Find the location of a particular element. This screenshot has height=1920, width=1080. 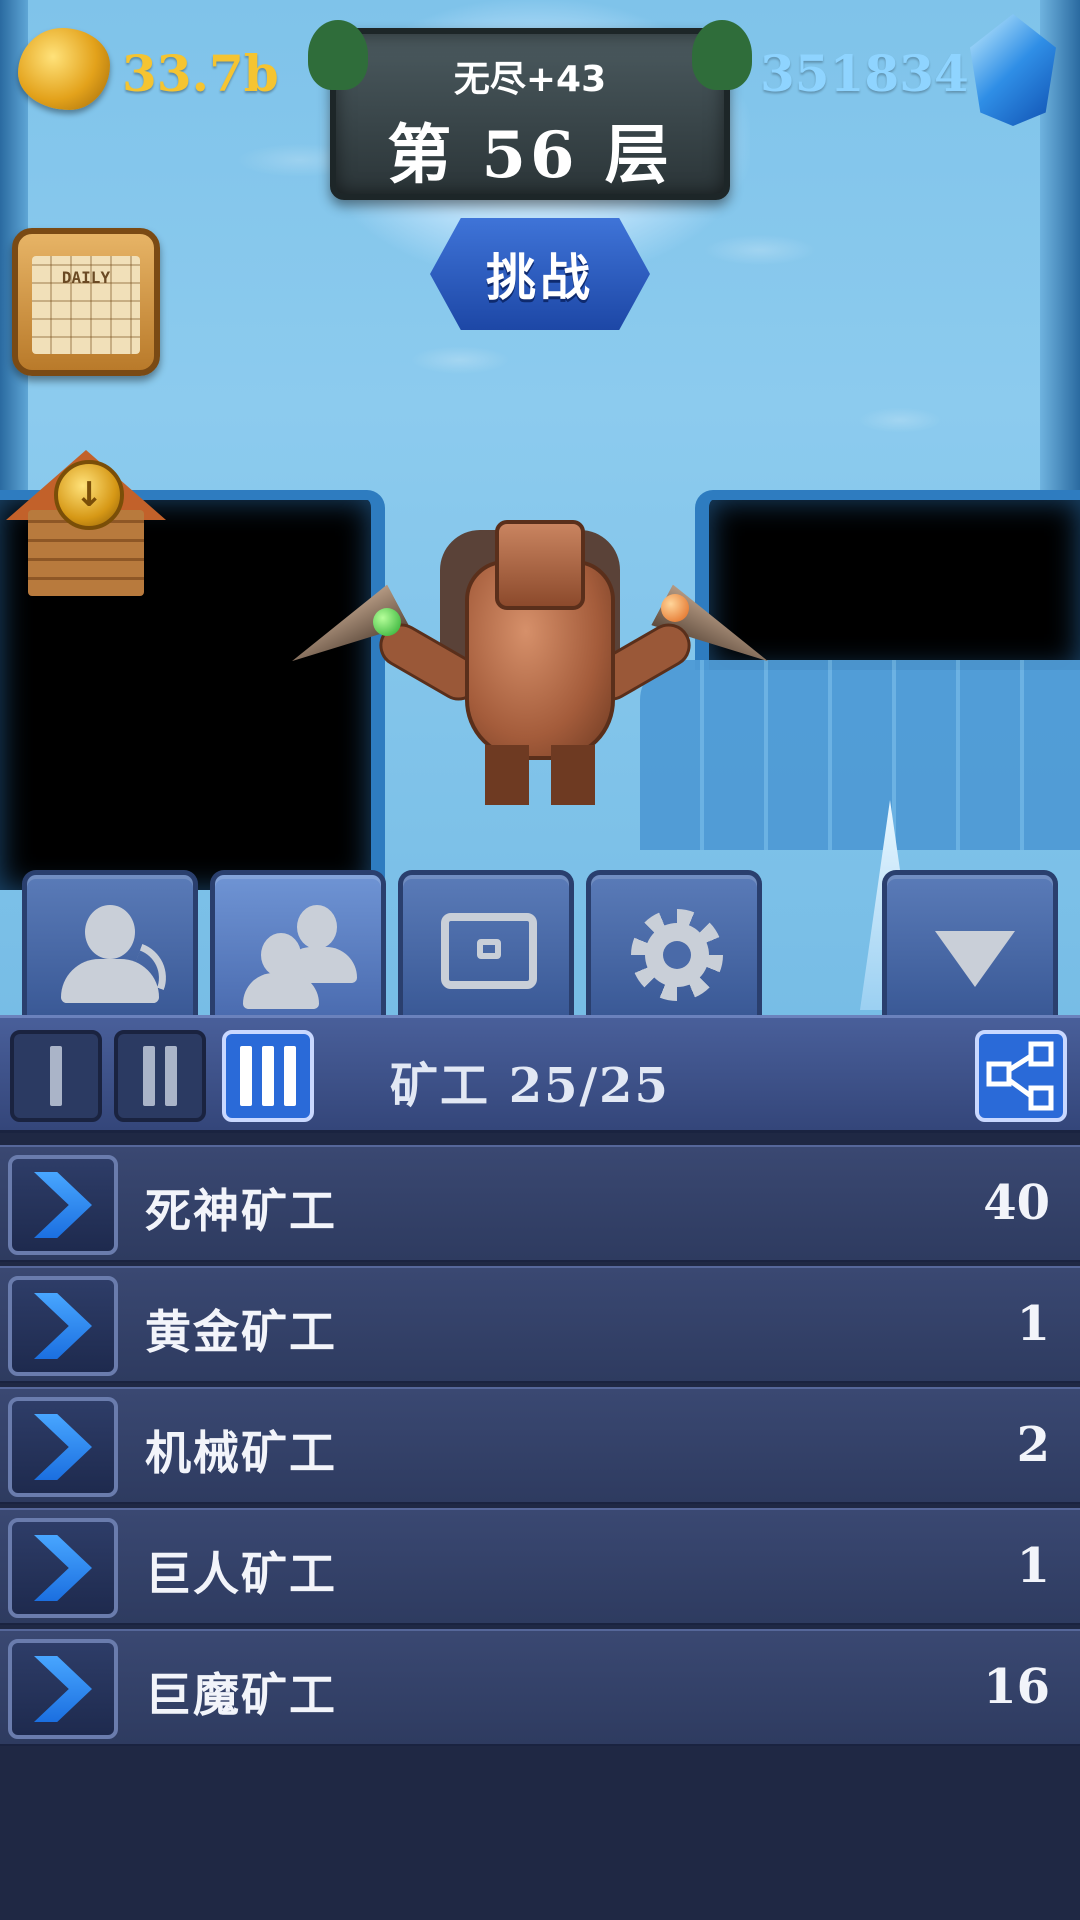

miner-character is located at coordinates (530, 655).